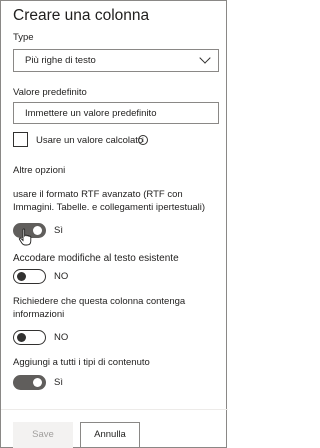 This screenshot has height=448, width=320. Describe the element at coordinates (90, 140) in the screenshot. I see `calculated-value-label: Usare un valore calcolato` at that location.